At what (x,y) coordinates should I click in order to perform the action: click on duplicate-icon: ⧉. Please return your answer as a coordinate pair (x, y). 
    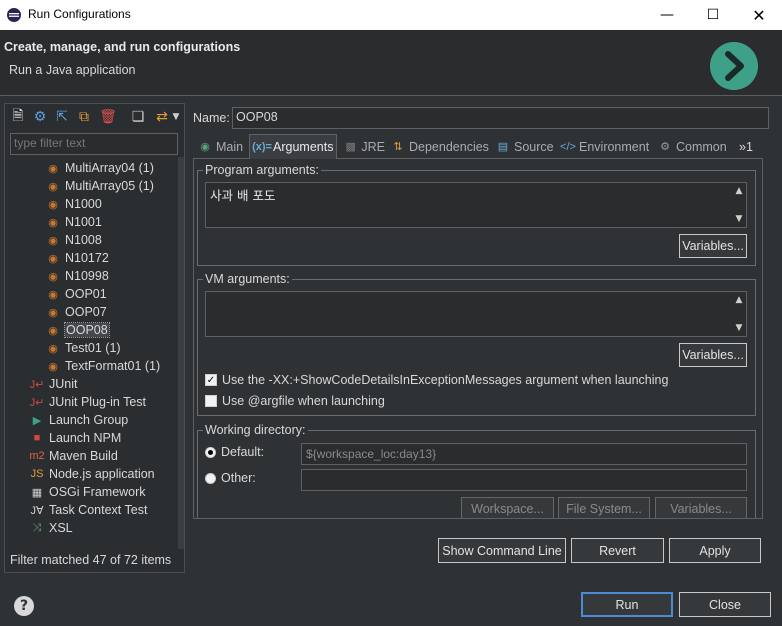
    Looking at the image, I should click on (84, 117).